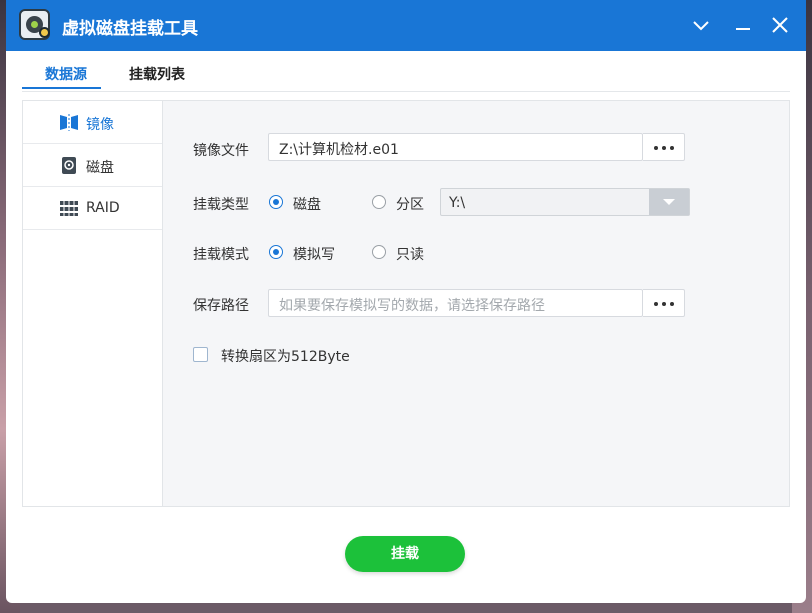 This screenshot has width=812, height=613. What do you see at coordinates (405, 554) in the screenshot?
I see `mount-button: 挂载` at bounding box center [405, 554].